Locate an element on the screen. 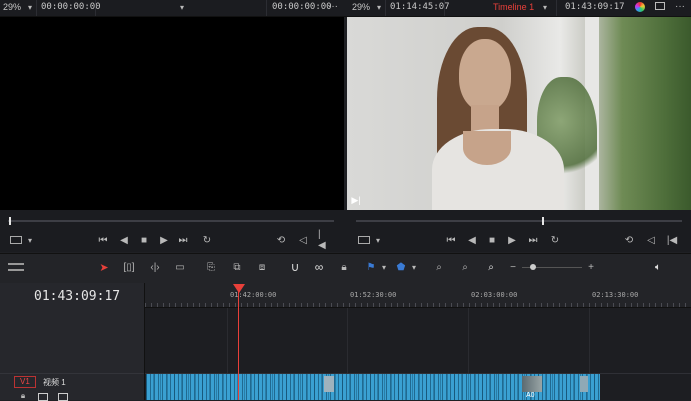  volume-icon: 🔈︎ is located at coordinates (658, 267).